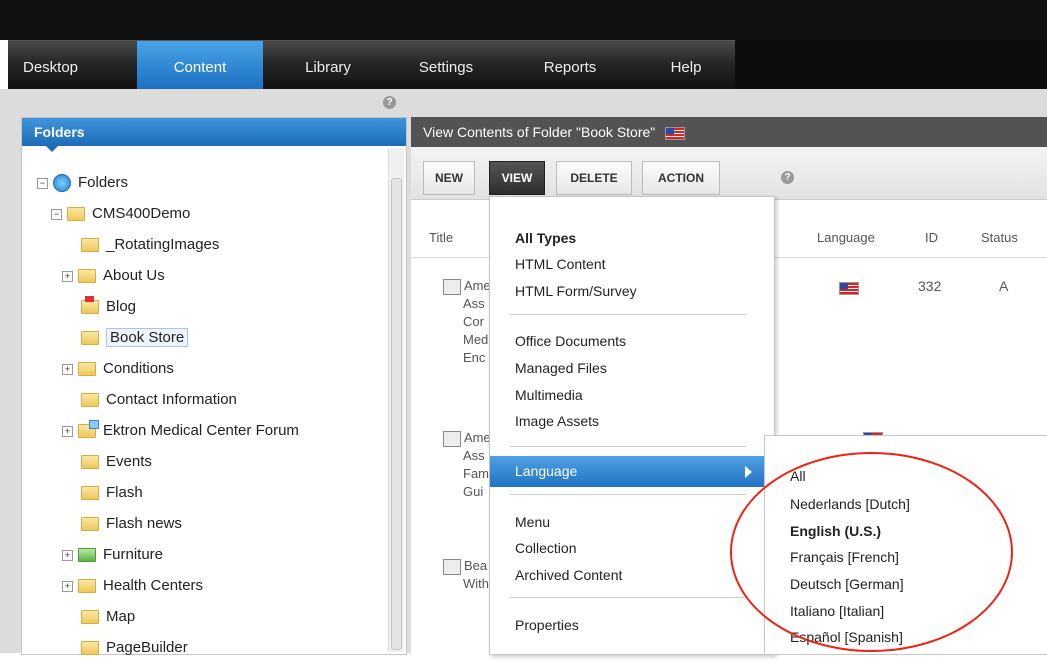 This screenshot has width=1047, height=661. I want to click on menu-item-html-form: HTML Form/Survey, so click(576, 291).